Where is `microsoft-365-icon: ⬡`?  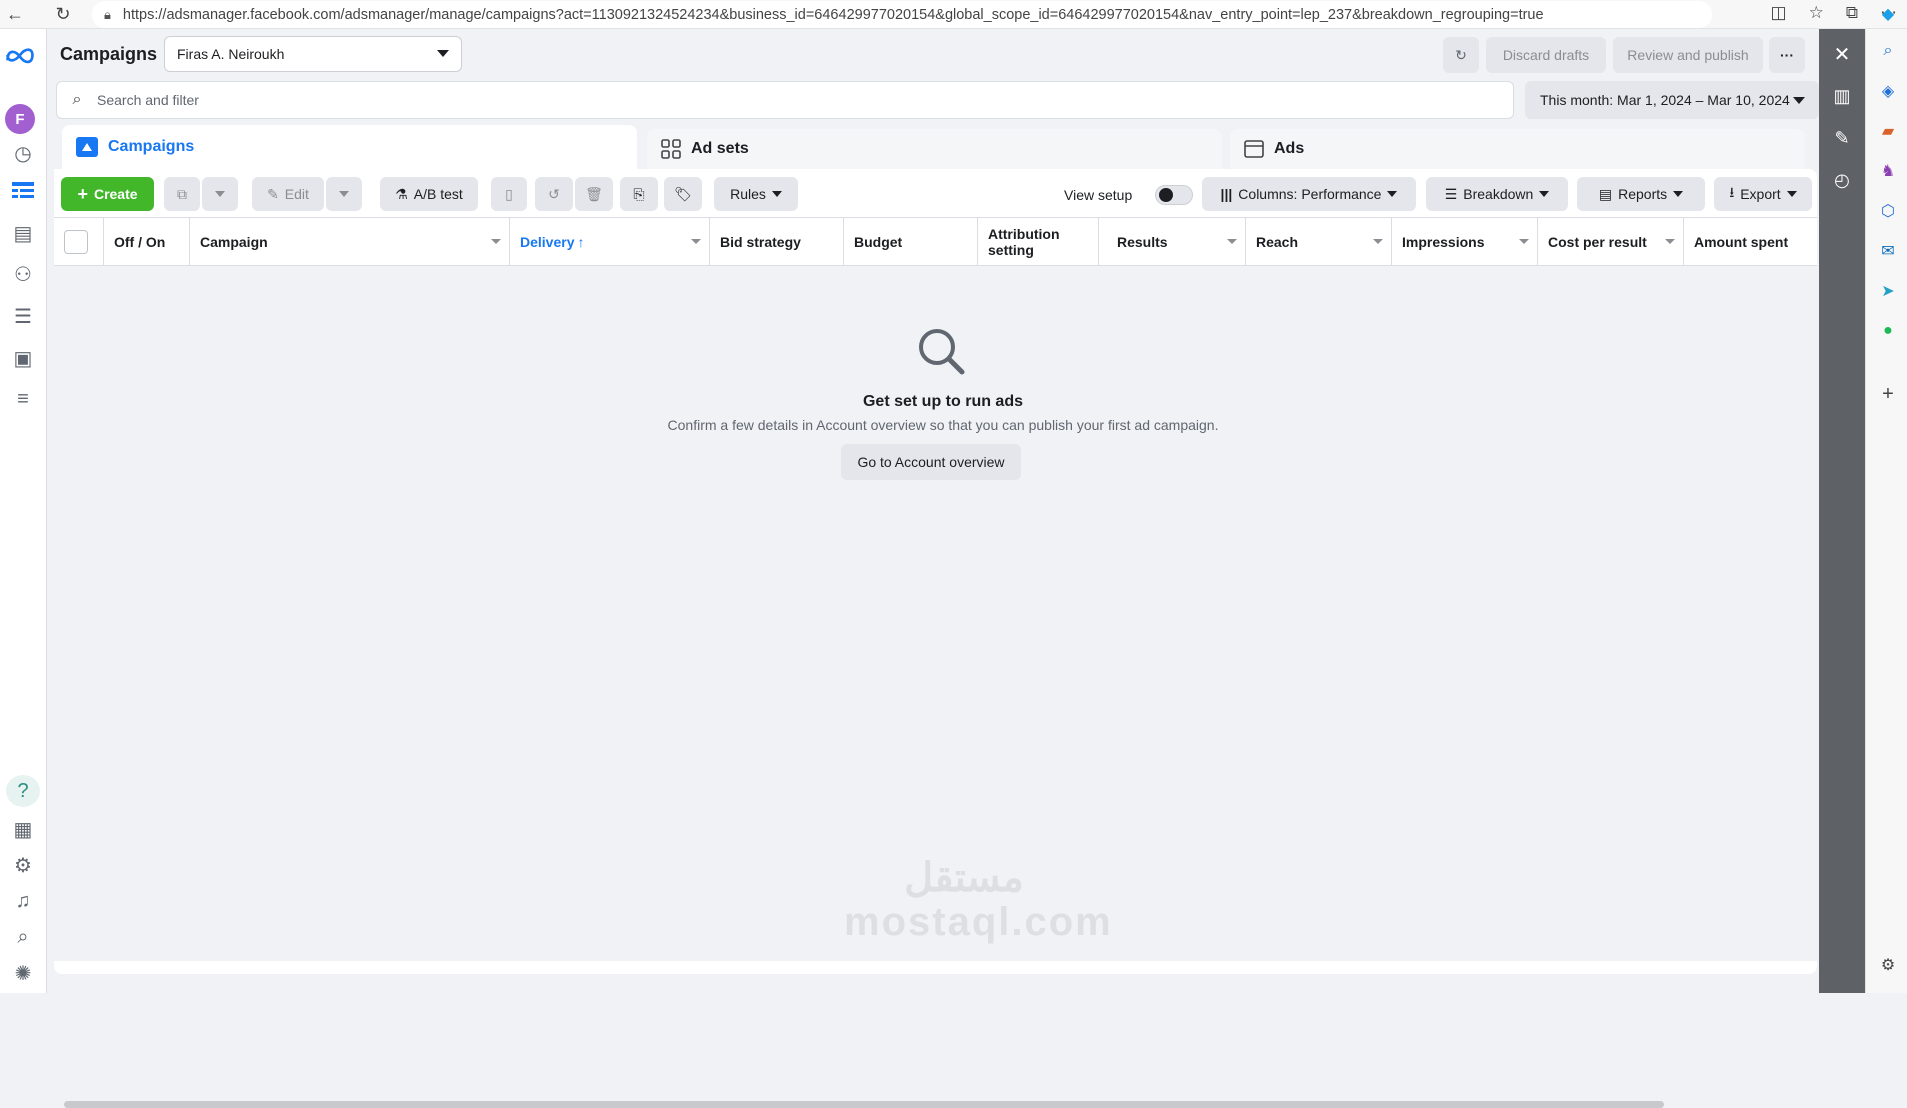 microsoft-365-icon: ⬡ is located at coordinates (1888, 211).